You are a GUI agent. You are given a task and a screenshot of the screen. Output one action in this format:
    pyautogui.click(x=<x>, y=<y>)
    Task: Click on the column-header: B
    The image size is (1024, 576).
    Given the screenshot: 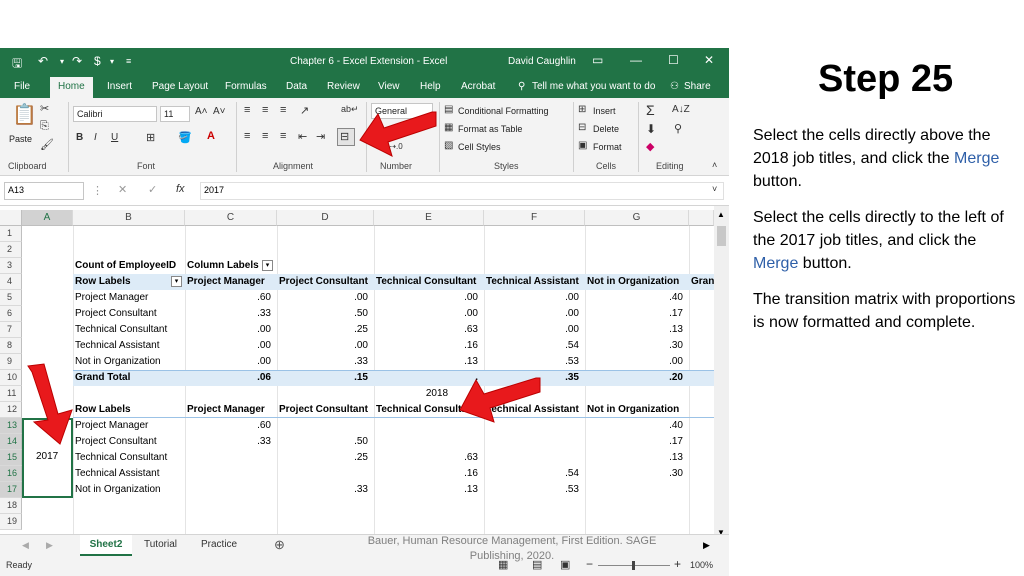 What is the action you would take?
    pyautogui.click(x=129, y=218)
    